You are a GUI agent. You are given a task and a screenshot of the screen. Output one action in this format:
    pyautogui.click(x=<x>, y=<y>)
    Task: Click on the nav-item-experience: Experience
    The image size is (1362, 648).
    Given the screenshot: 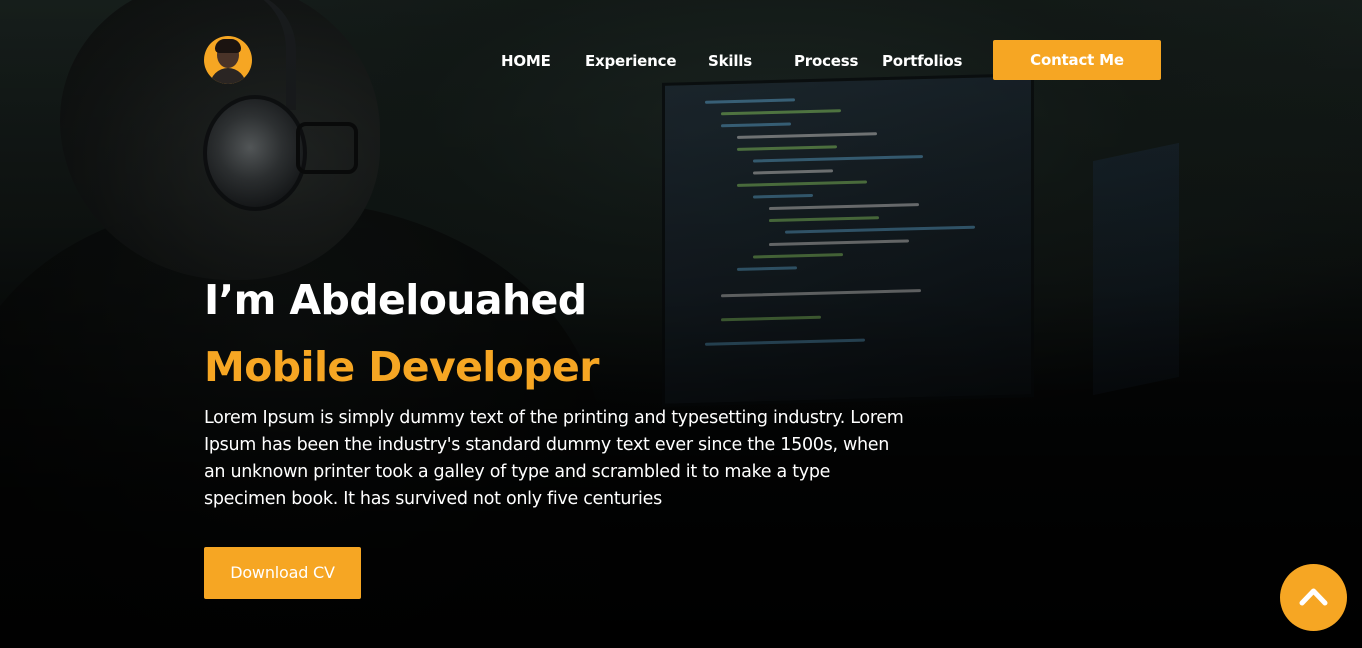 What is the action you would take?
    pyautogui.click(x=630, y=61)
    